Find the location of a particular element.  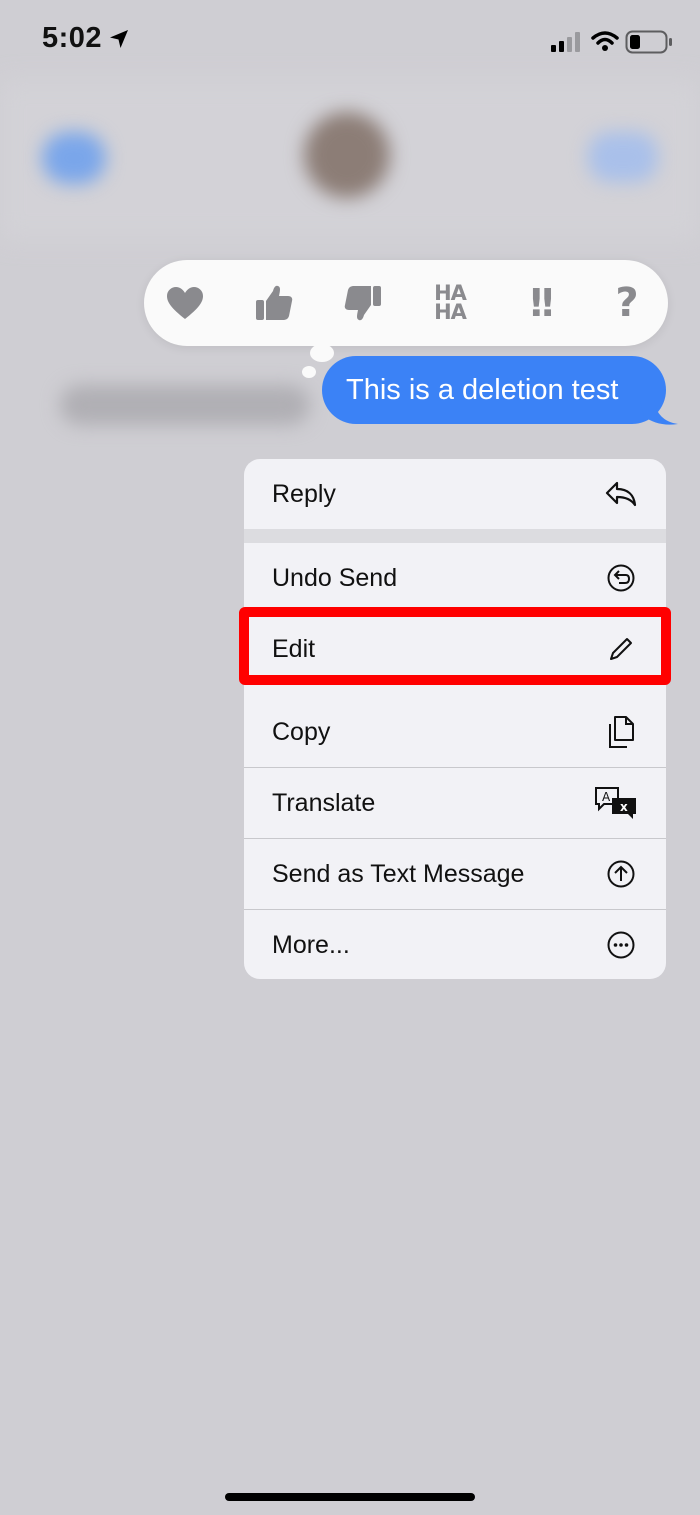

home-indicator is located at coordinates (350, 1497).